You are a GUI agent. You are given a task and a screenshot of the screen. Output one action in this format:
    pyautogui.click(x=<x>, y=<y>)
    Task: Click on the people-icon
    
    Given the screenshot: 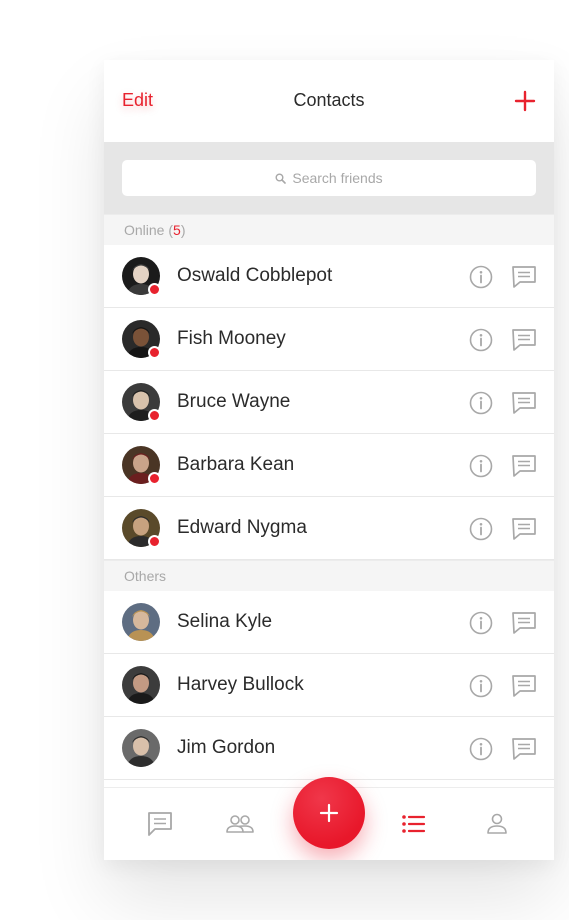 What is the action you would take?
    pyautogui.click(x=240, y=824)
    